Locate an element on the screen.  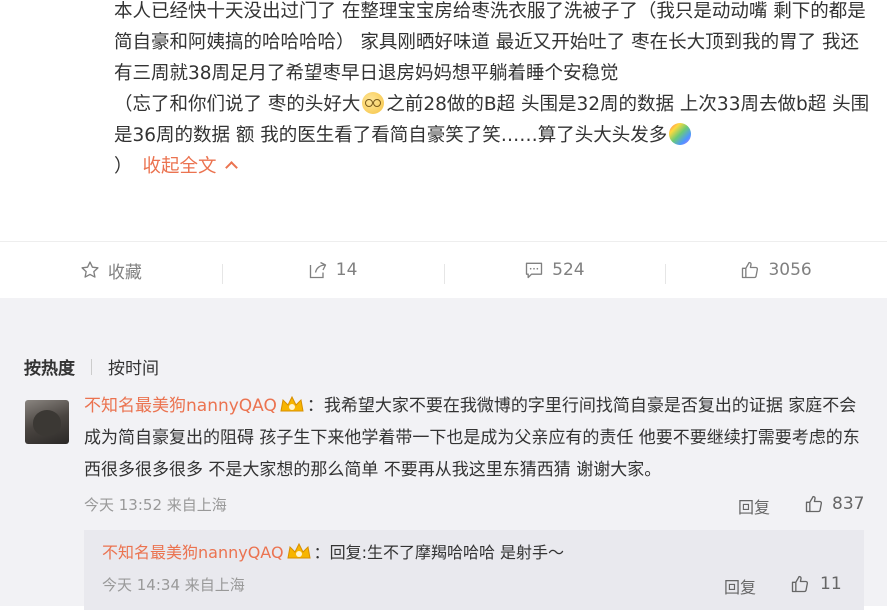
avatar is located at coordinates (47, 422).